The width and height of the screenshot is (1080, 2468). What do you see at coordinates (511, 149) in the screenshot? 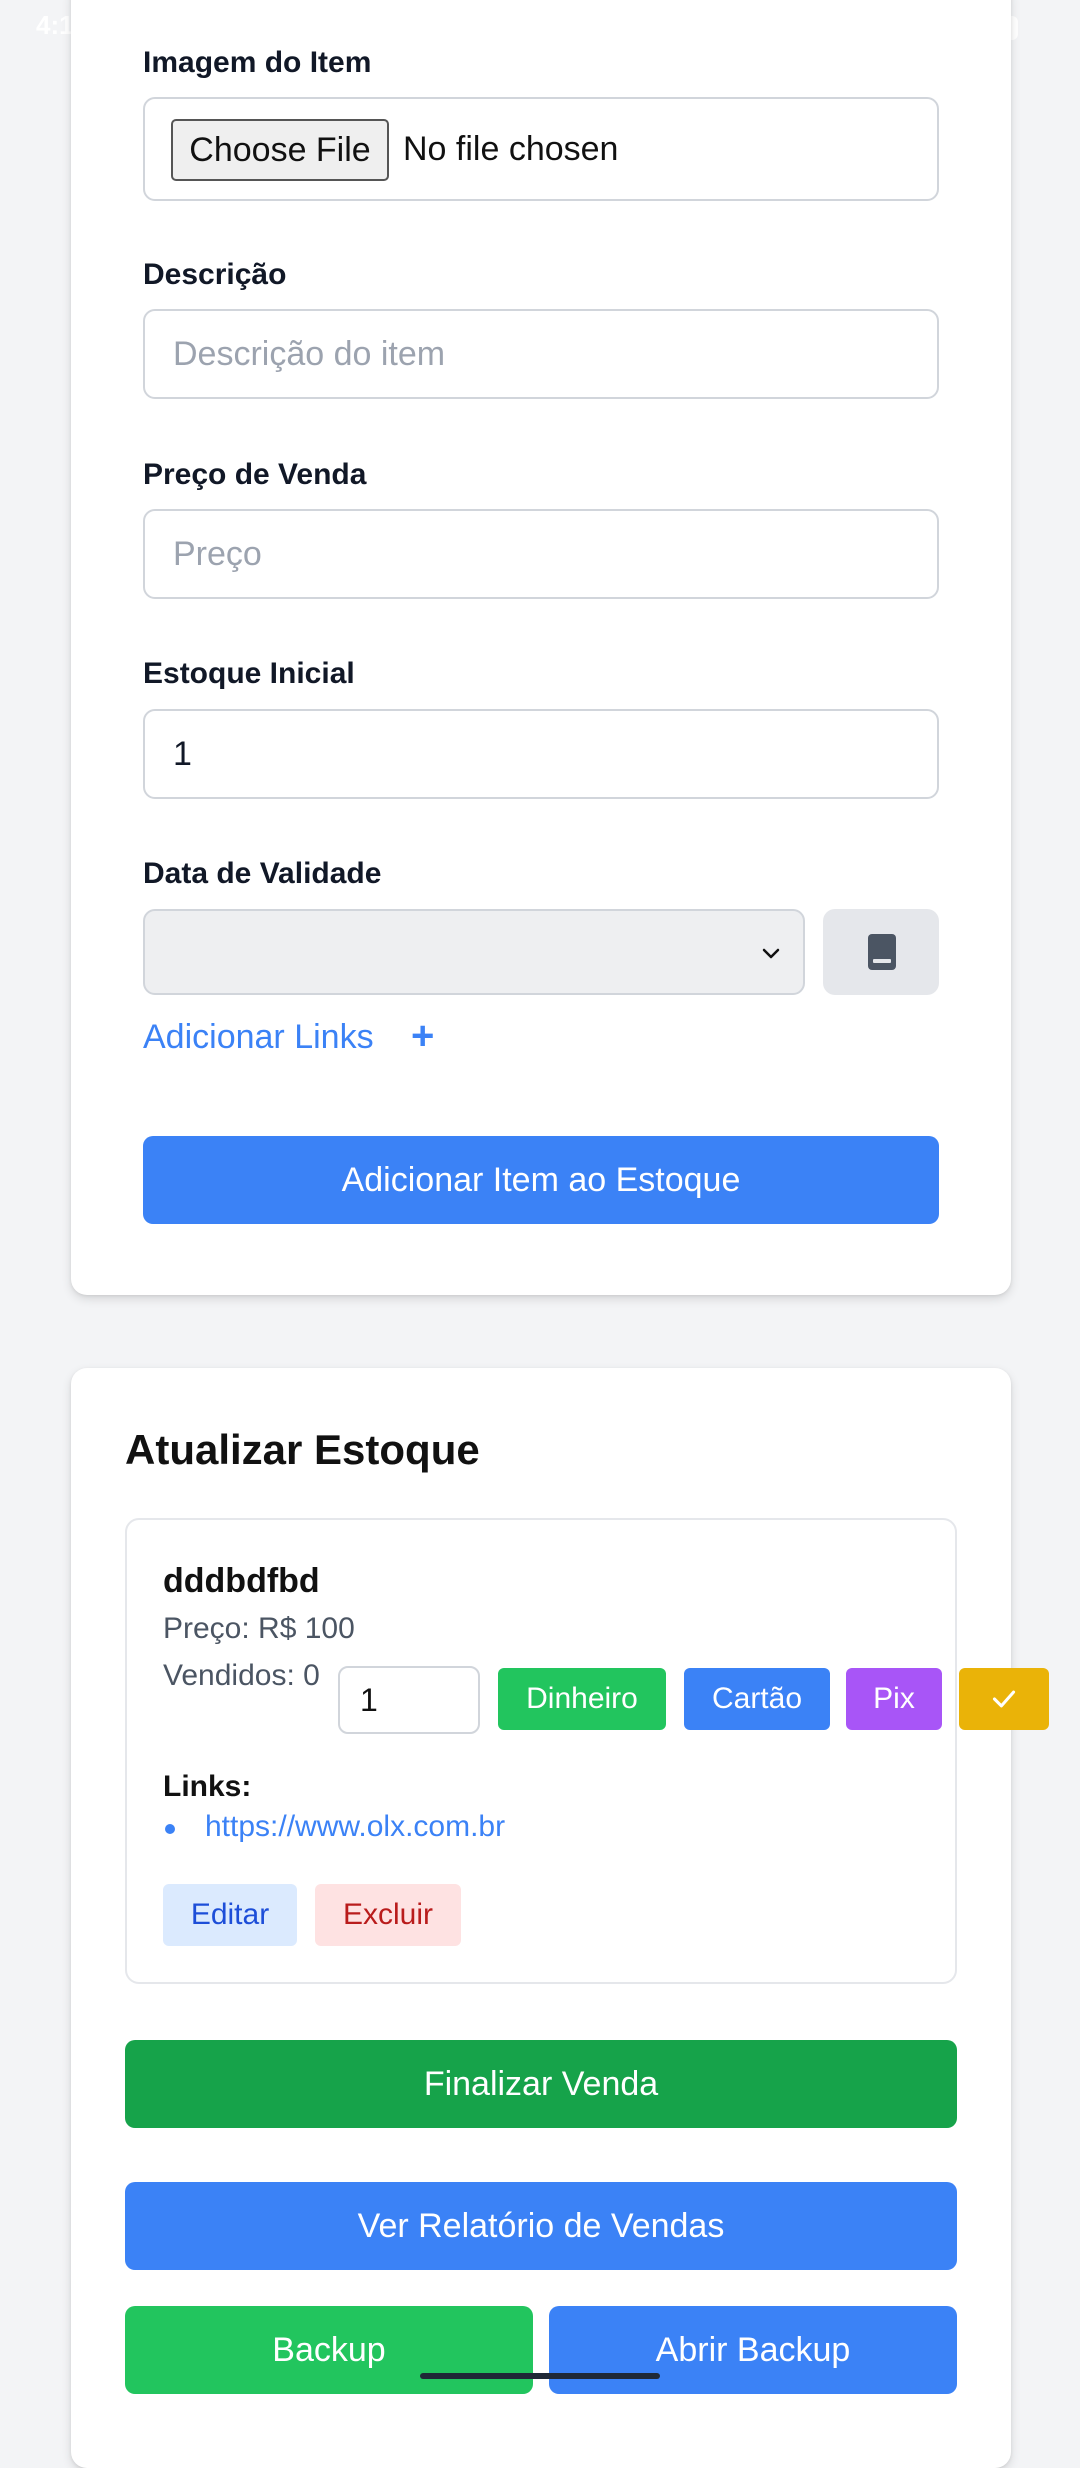
I see `file-status: No file chosen` at bounding box center [511, 149].